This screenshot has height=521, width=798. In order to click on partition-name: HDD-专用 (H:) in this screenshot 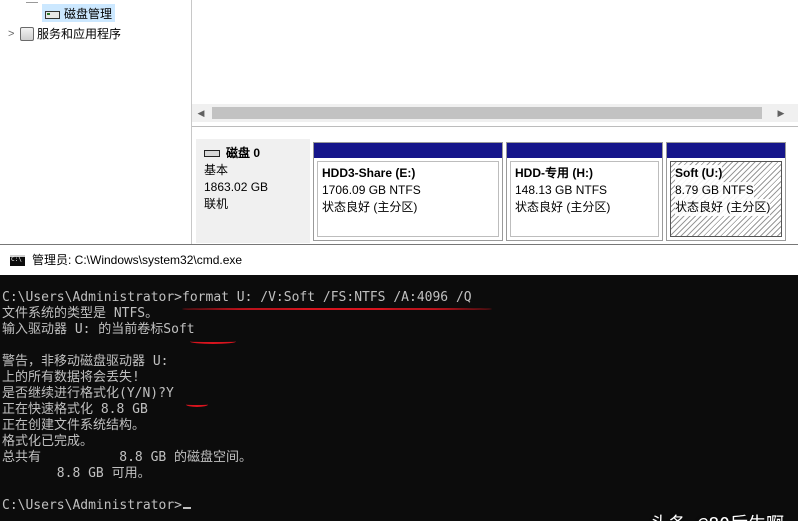, I will do `click(554, 173)`.